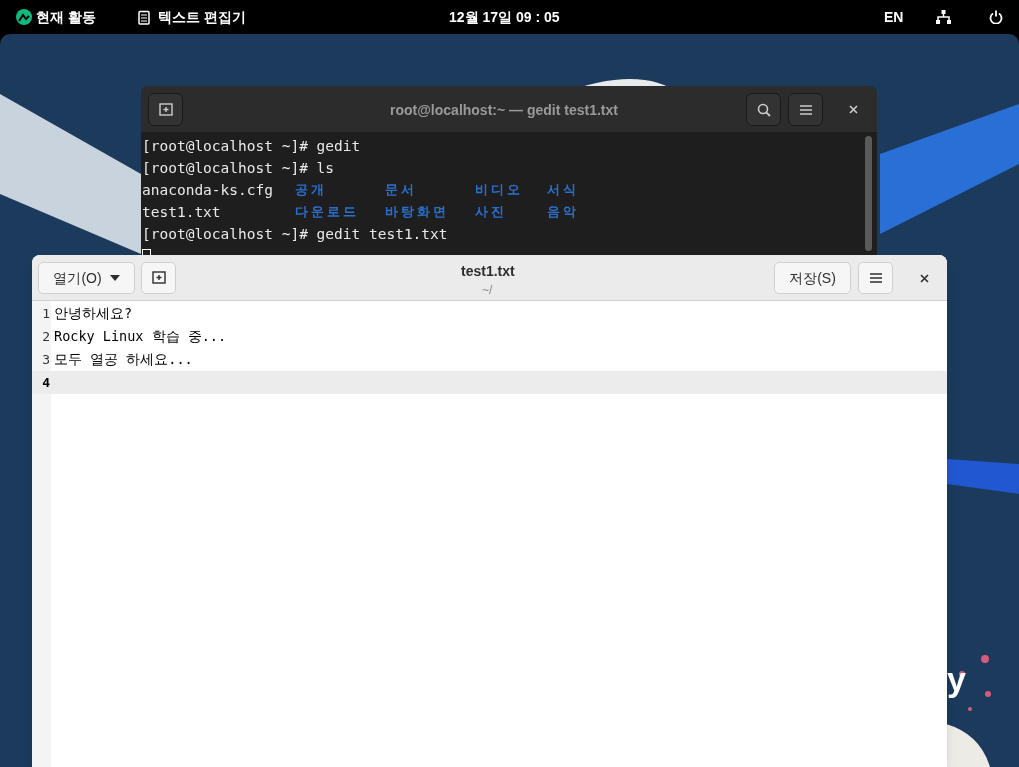 Image resolution: width=1019 pixels, height=767 pixels. What do you see at coordinates (401, 190) in the screenshot?
I see `directory-name: 문서` at bounding box center [401, 190].